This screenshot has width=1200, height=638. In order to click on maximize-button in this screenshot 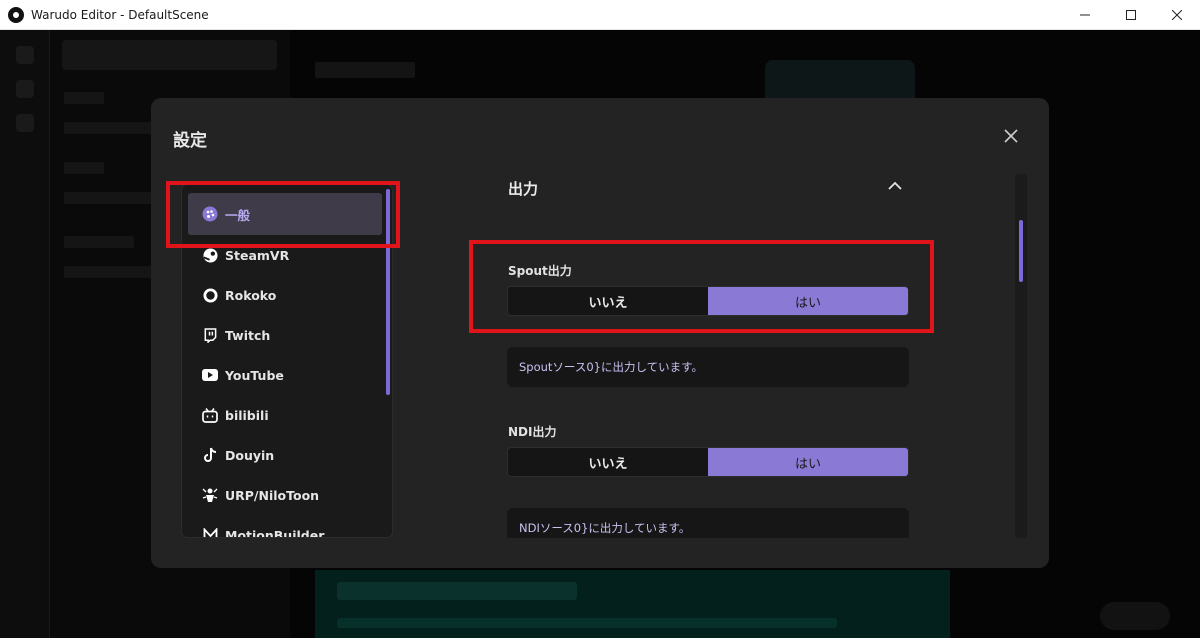, I will do `click(1131, 15)`.